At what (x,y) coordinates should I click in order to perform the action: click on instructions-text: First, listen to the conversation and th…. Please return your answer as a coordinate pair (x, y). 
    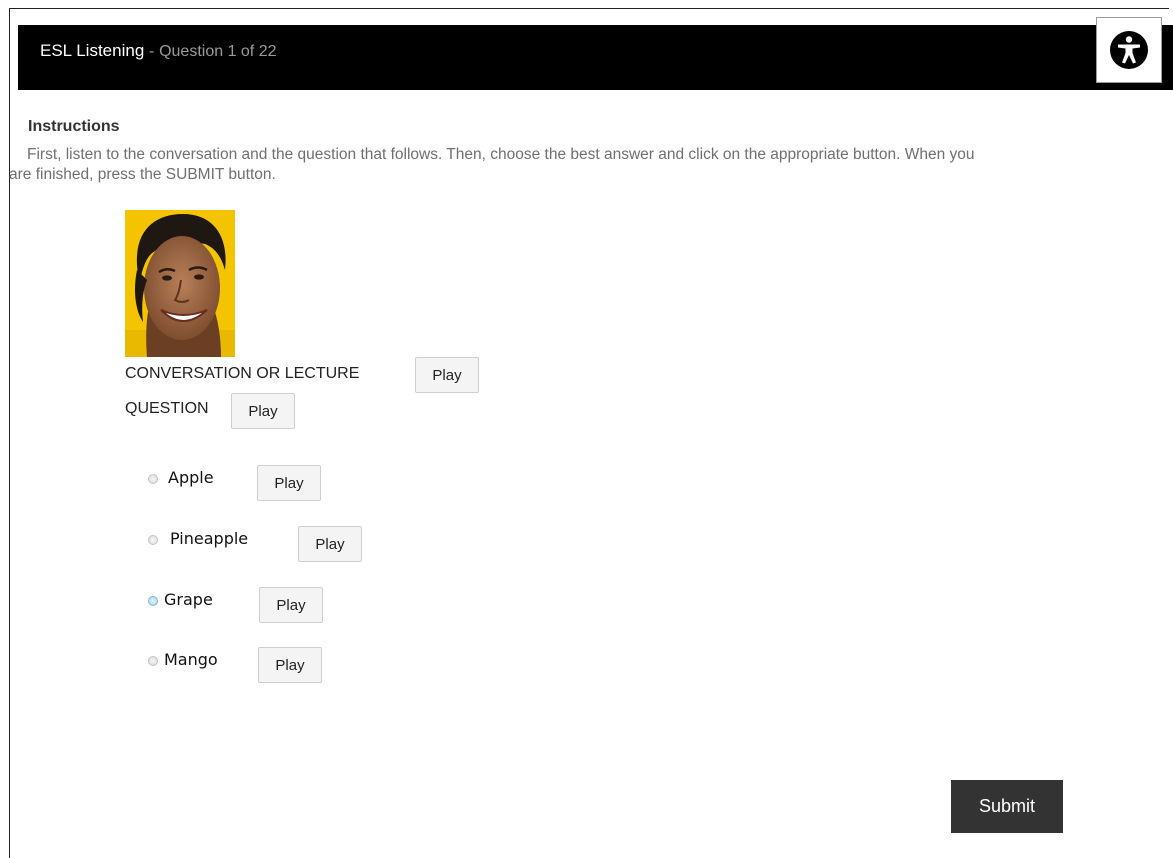
    Looking at the image, I should click on (591, 165).